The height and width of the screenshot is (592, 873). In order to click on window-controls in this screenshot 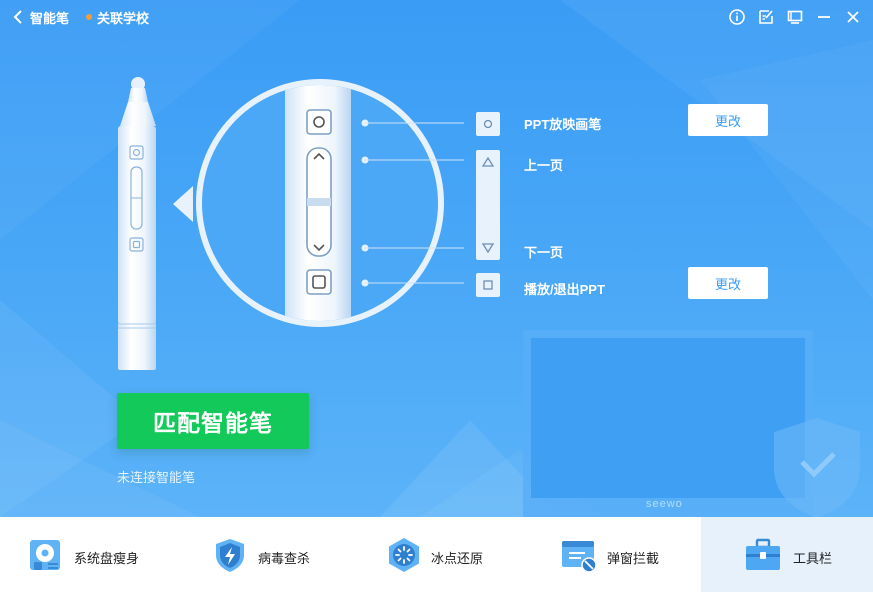, I will do `click(794, 17)`.